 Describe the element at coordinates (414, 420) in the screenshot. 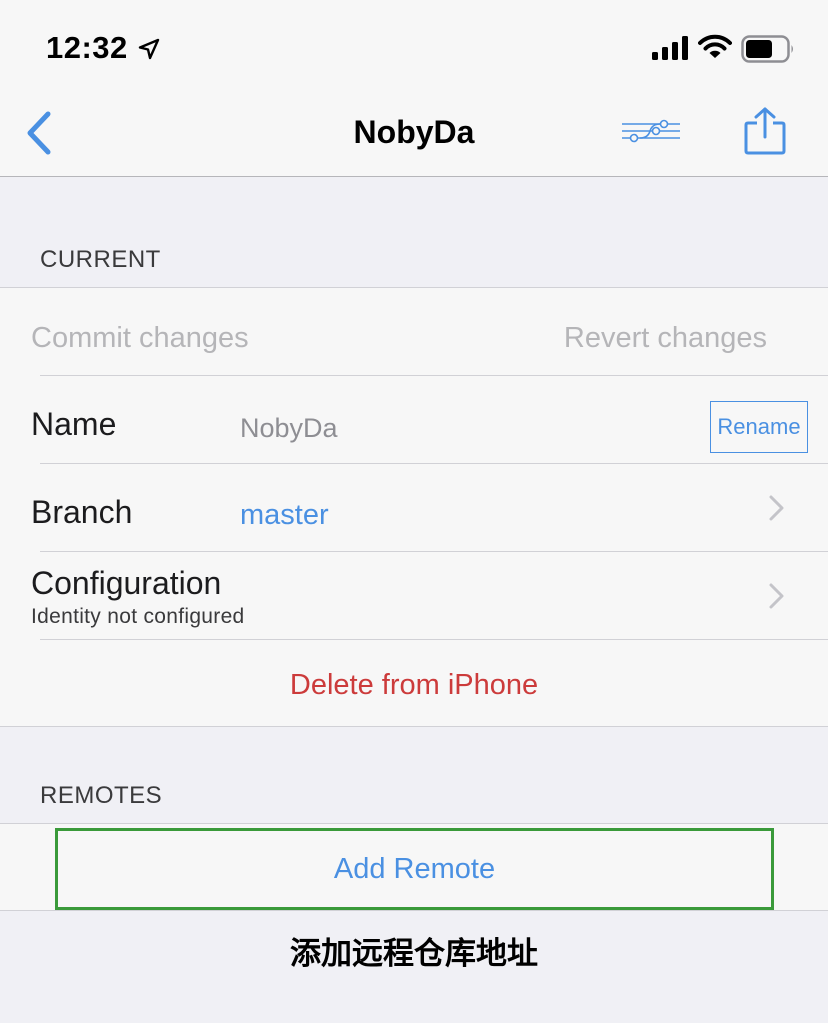

I see `name-row: Name NobyDa Rename` at that location.